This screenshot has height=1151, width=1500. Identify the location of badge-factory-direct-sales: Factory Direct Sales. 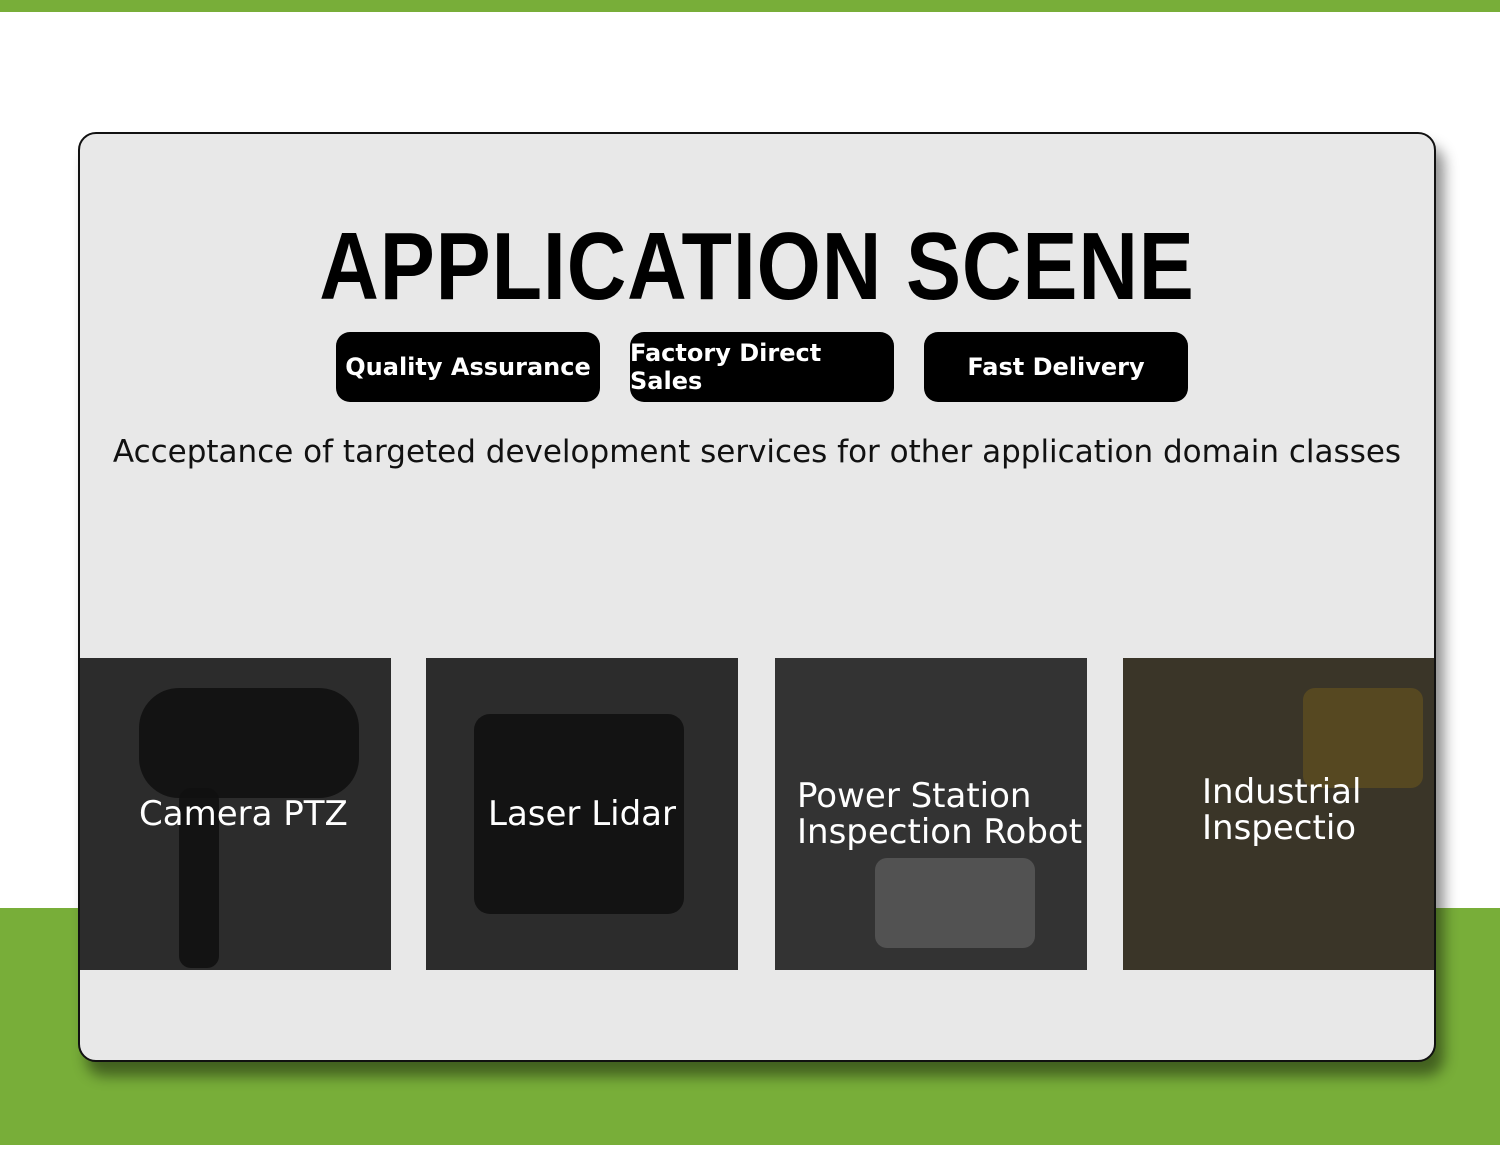
(762, 367).